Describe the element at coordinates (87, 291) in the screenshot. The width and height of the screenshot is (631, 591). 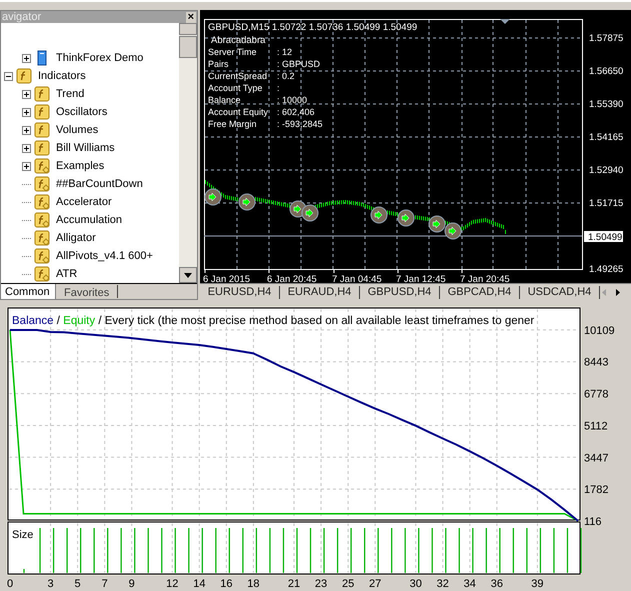
I see `tab: Favorites` at that location.